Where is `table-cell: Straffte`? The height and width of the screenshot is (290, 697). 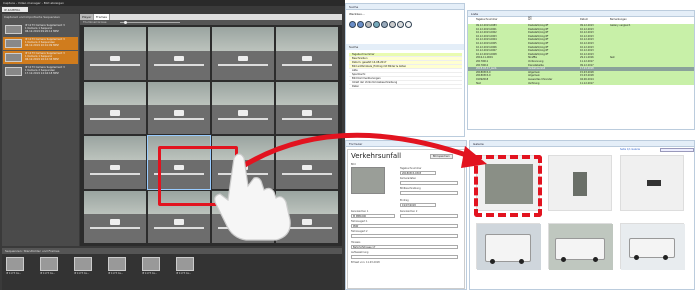
table-cell: Straffte is located at coordinates (532, 58).